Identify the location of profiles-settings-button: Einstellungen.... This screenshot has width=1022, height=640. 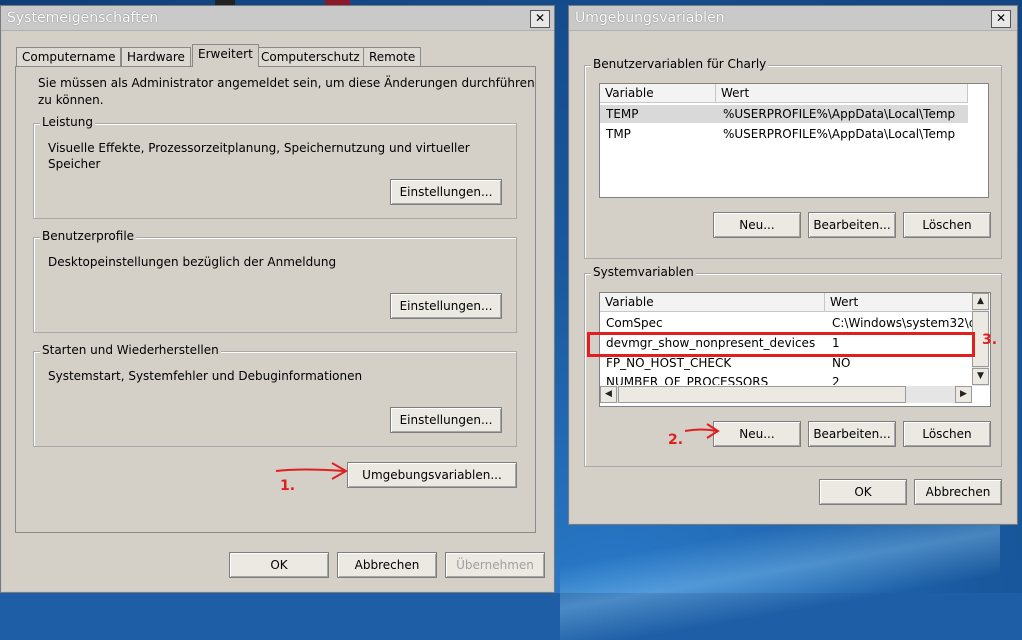
(446, 306).